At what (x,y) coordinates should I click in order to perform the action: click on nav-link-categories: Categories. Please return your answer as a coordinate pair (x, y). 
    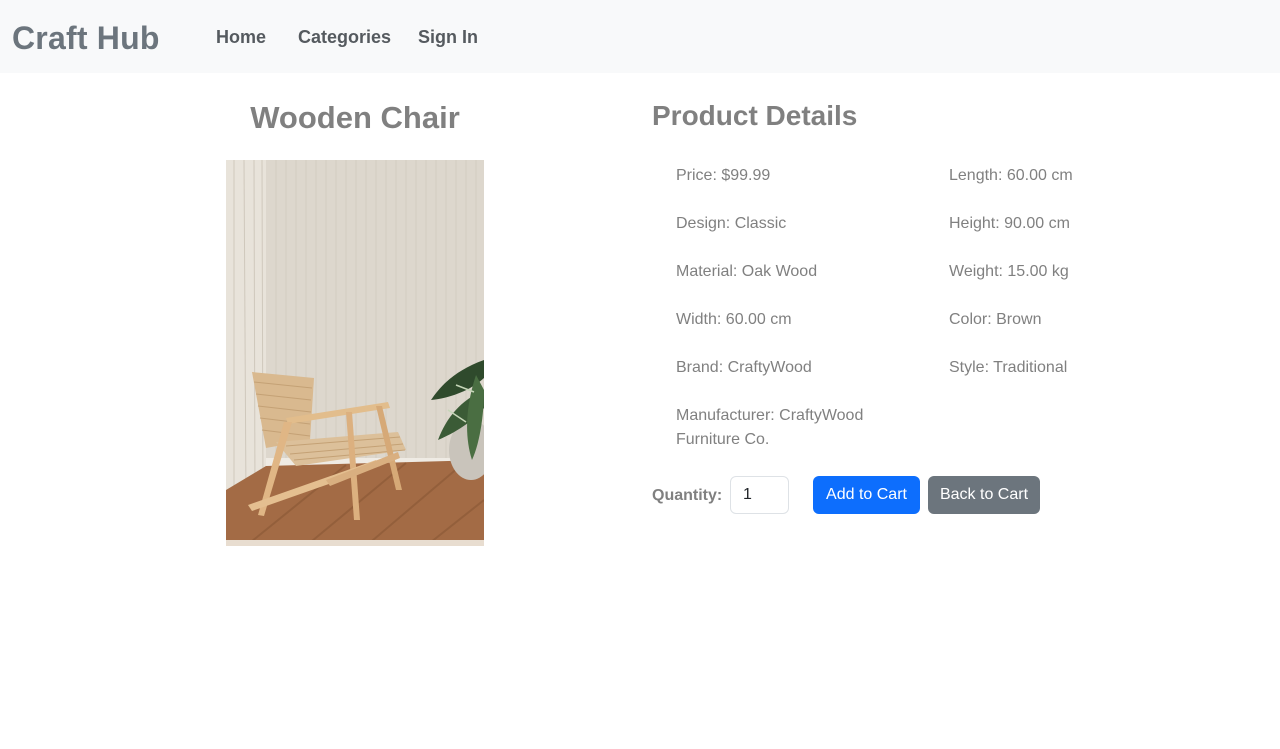
    Looking at the image, I should click on (344, 37).